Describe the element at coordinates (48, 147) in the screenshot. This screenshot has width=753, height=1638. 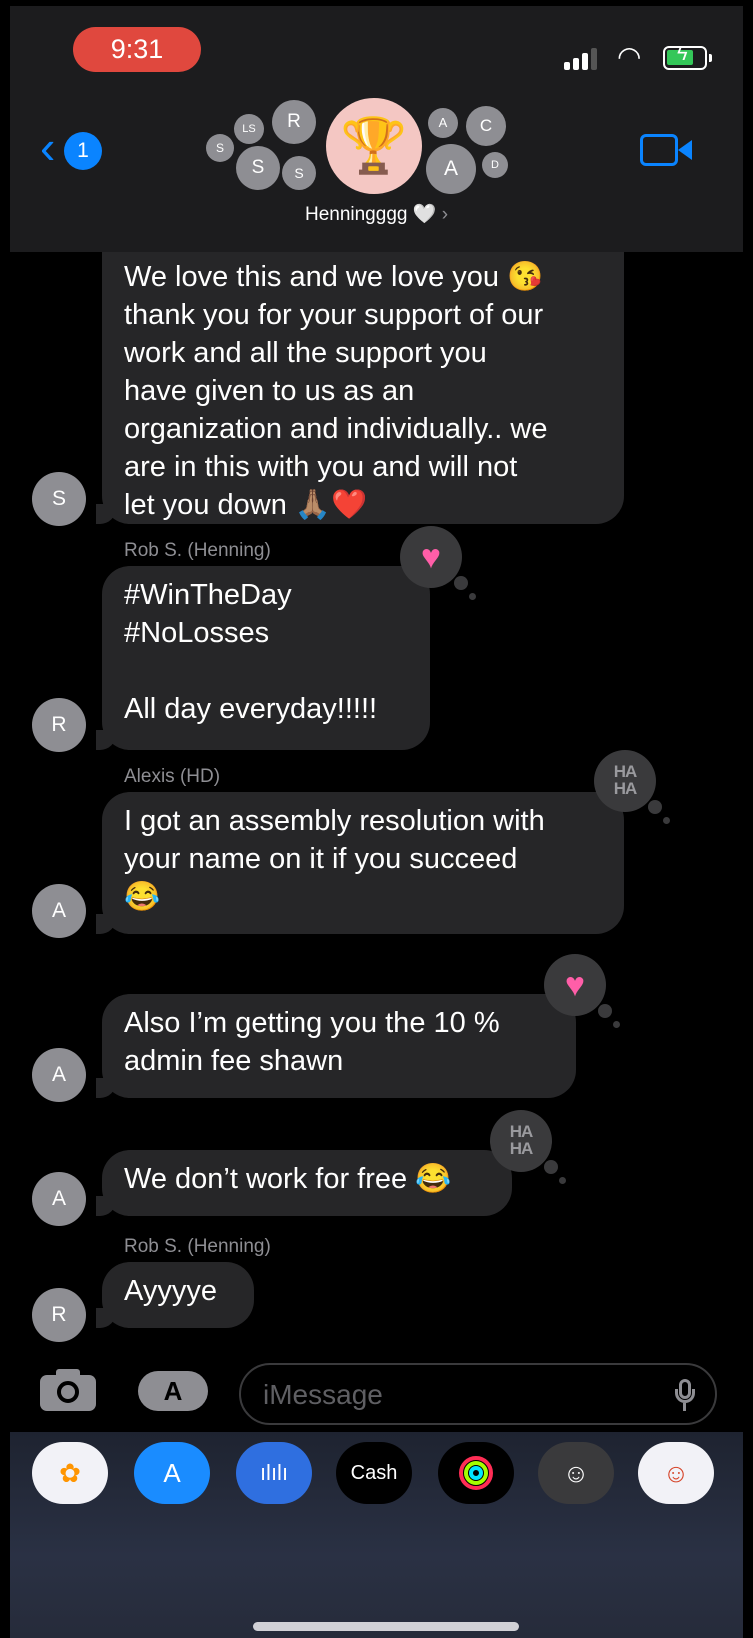
I see `chevron-left-icon: ‹` at that location.